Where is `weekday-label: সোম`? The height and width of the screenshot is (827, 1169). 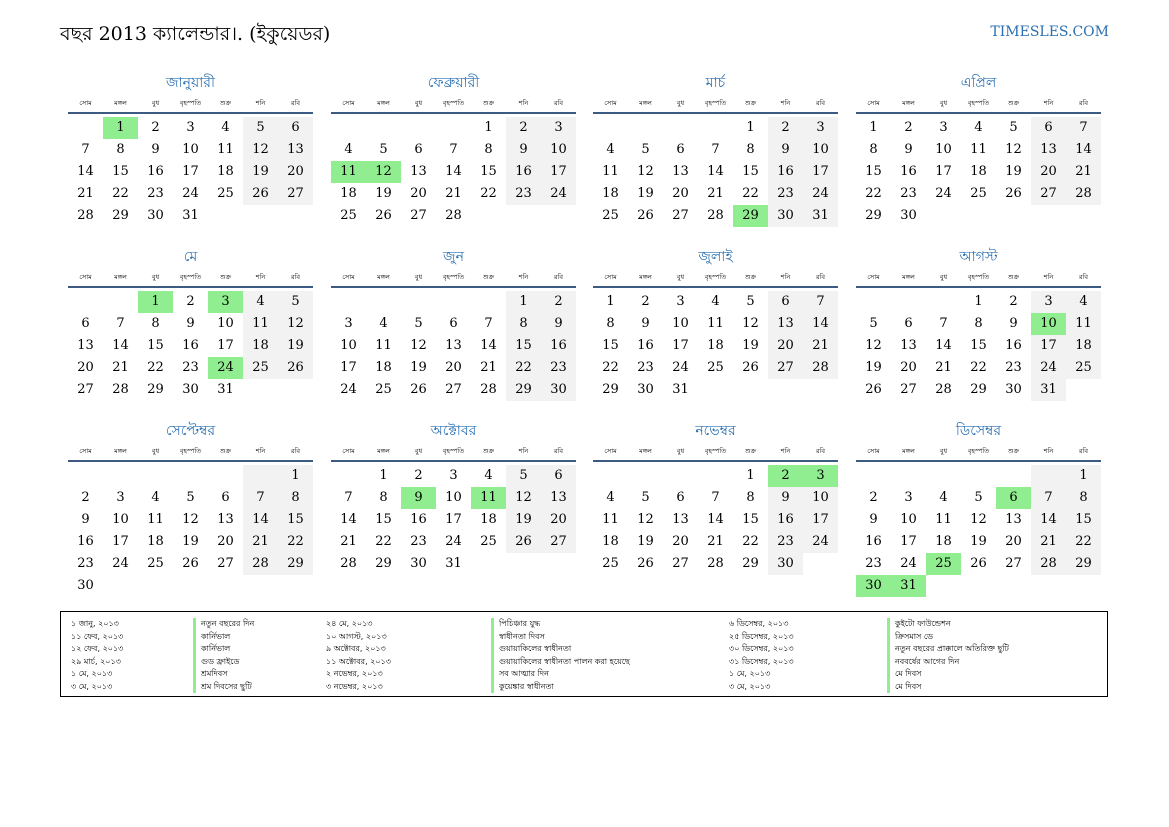
weekday-label: সোম is located at coordinates (610, 451).